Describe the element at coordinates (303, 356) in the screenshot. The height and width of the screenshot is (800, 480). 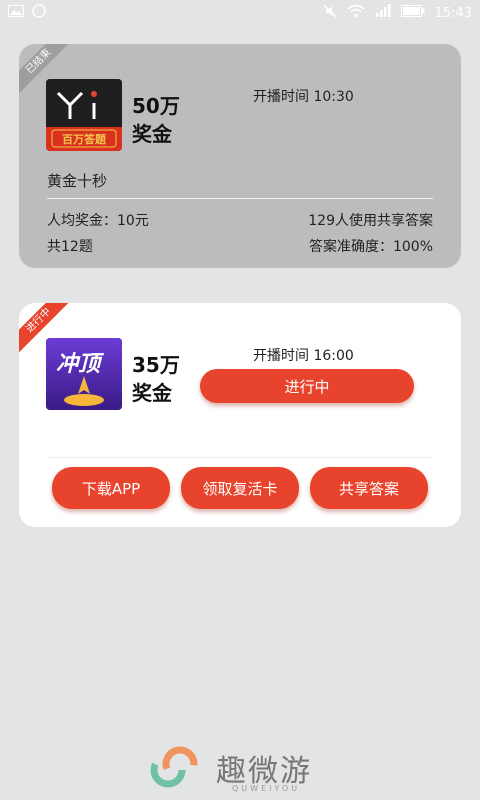
I see `start-time: 开播时间 16:00` at that location.